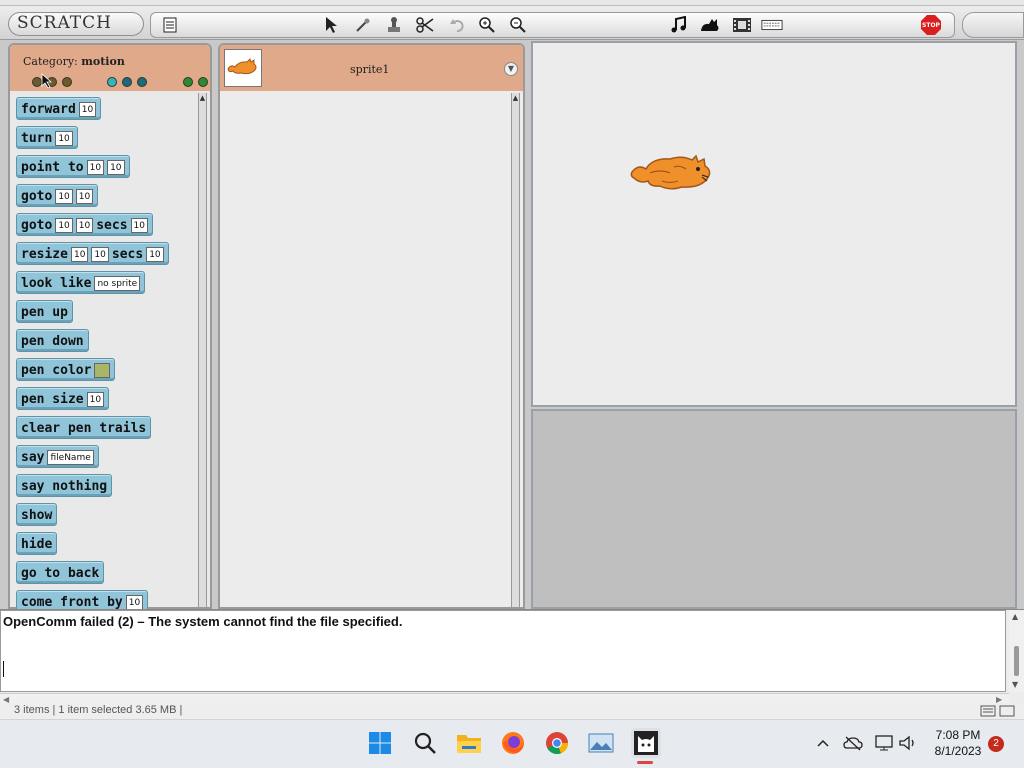  What do you see at coordinates (52, 340) in the screenshot?
I see `motion-block: pen down` at bounding box center [52, 340].